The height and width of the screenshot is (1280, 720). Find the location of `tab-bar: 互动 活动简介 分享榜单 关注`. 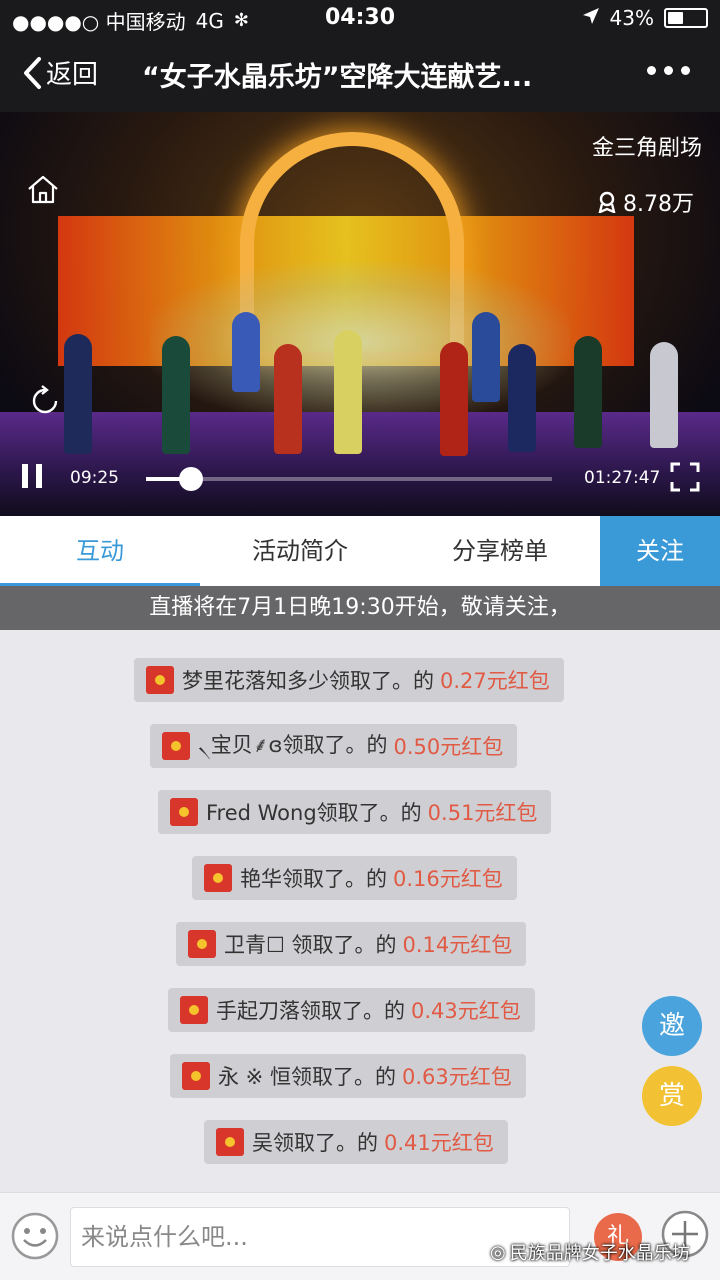

tab-bar: 互动 活动简介 分享榜单 关注 is located at coordinates (360, 551).